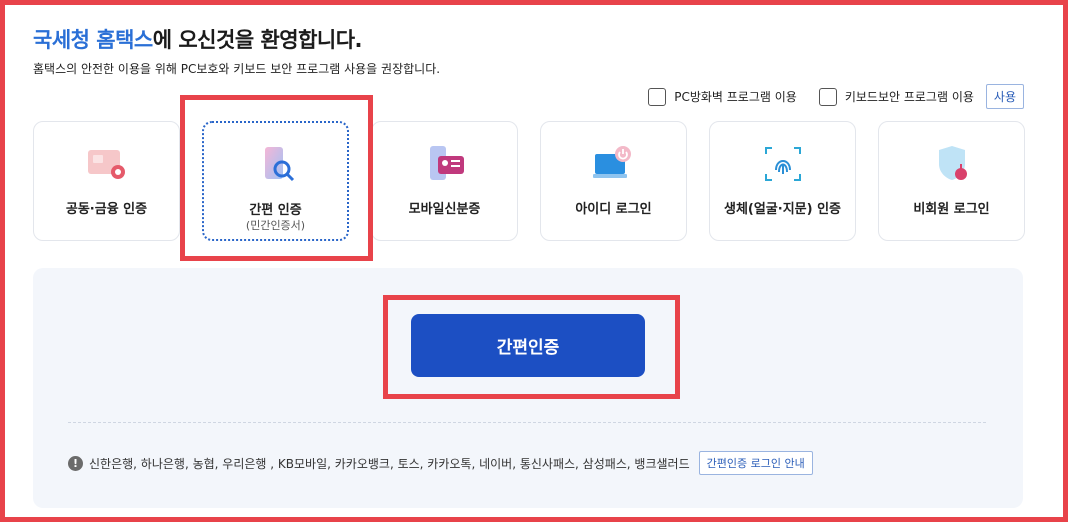  What do you see at coordinates (106, 181) in the screenshot?
I see `method-joint-certificate: 공동·금융 인증` at bounding box center [106, 181].